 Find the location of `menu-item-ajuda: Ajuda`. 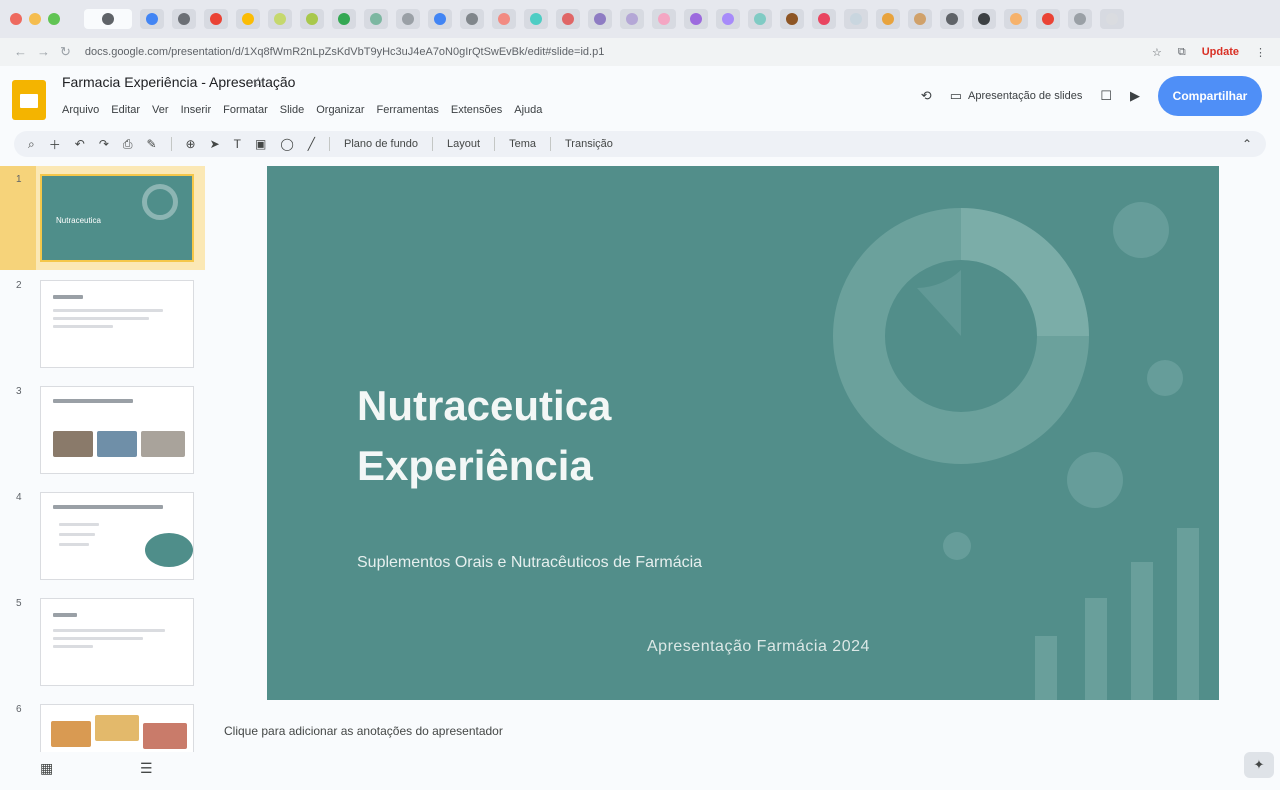

menu-item-ajuda: Ajuda is located at coordinates (528, 110).